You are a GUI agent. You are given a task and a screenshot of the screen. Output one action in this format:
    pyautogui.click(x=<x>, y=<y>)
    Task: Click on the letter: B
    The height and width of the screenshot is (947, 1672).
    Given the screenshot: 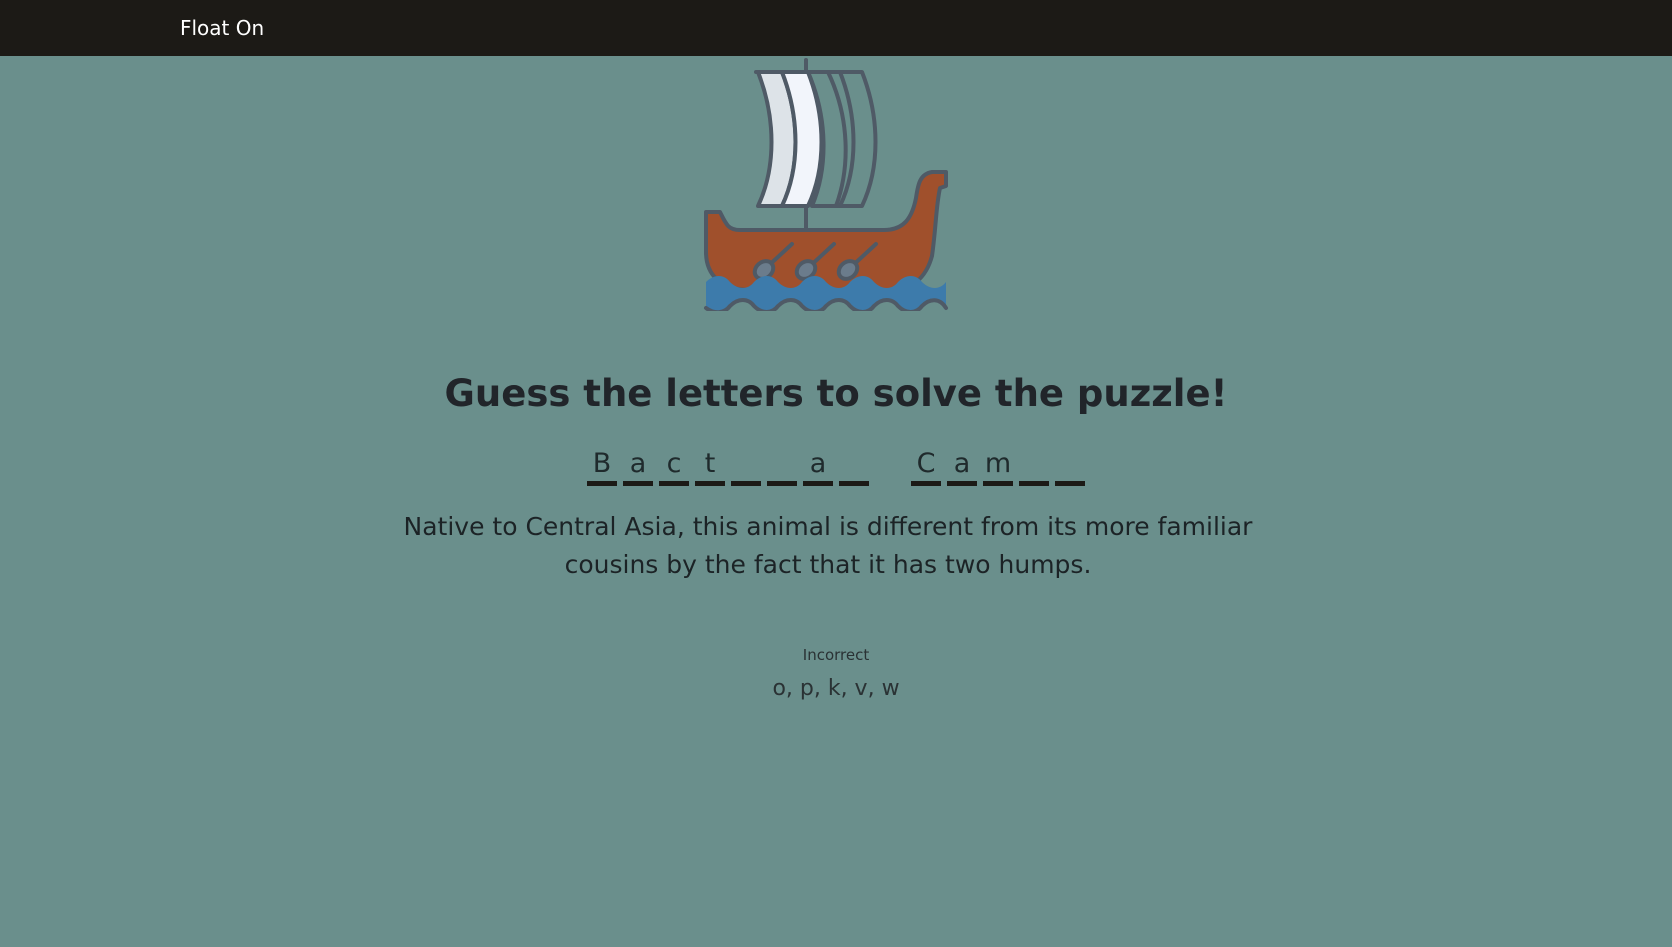 What is the action you would take?
    pyautogui.click(x=602, y=463)
    